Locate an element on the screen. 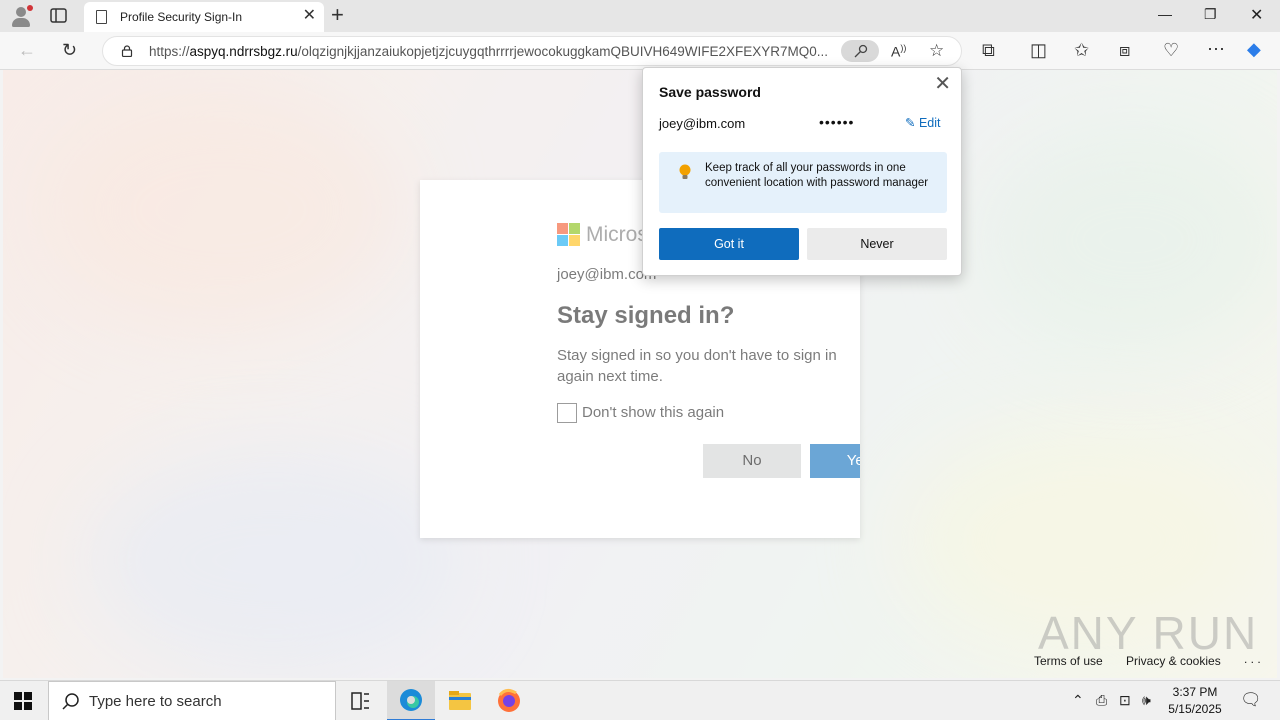  firefox-icon is located at coordinates (509, 700).